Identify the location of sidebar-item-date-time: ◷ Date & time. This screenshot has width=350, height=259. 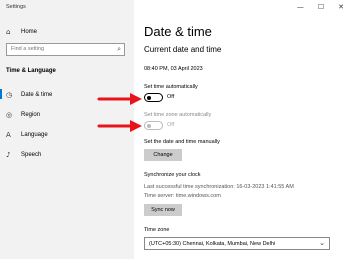
(26, 94).